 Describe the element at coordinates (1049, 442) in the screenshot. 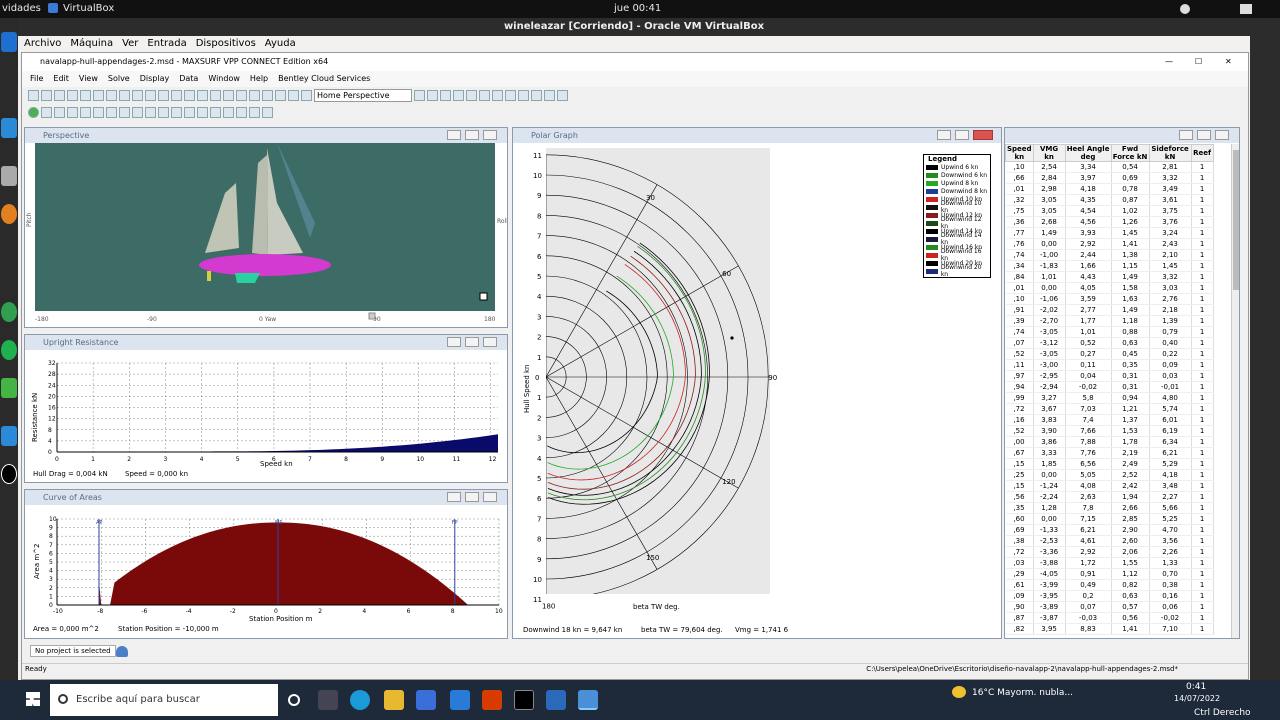

I see `table-cell: 3,86` at that location.